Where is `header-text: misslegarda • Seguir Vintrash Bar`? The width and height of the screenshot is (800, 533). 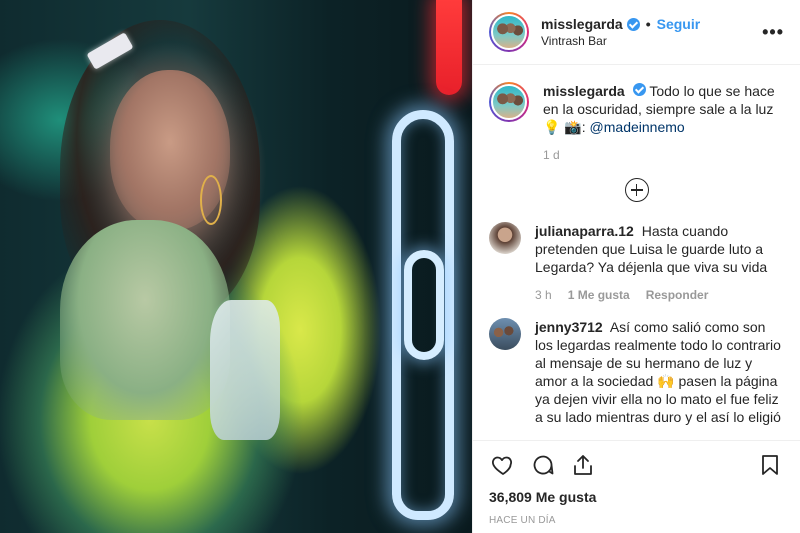 header-text: misslegarda • Seguir Vintrash Bar is located at coordinates (651, 32).